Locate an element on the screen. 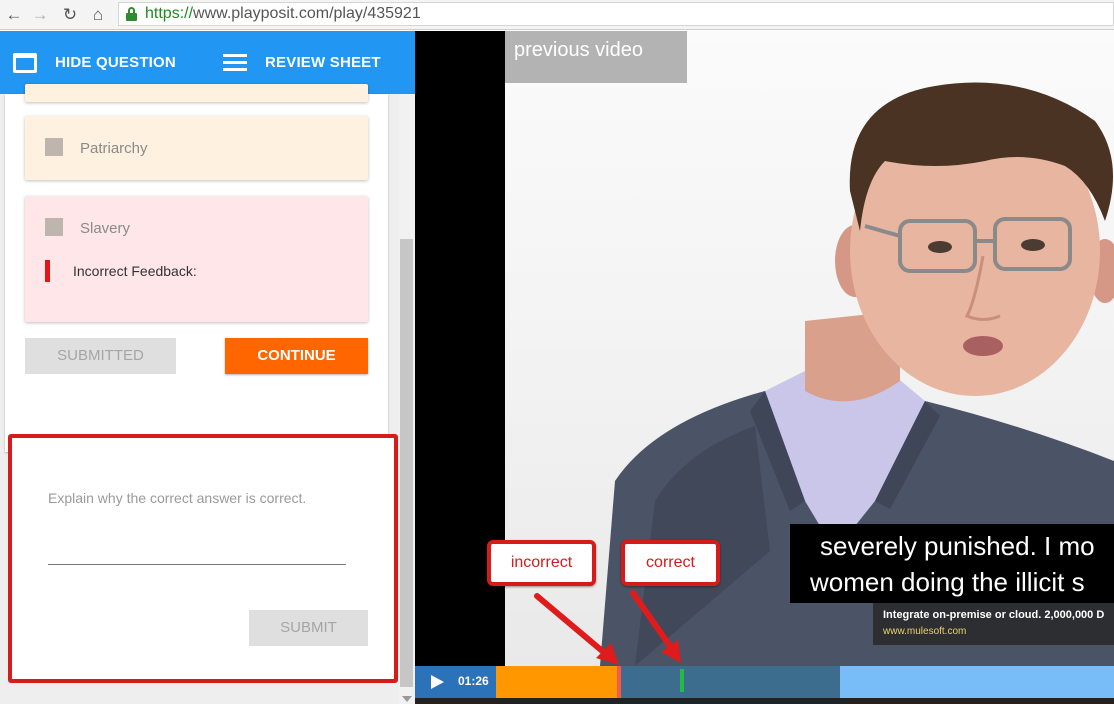 The width and height of the screenshot is (1114, 704). url-path: www.playposit.com/play/435921 is located at coordinates (307, 13).